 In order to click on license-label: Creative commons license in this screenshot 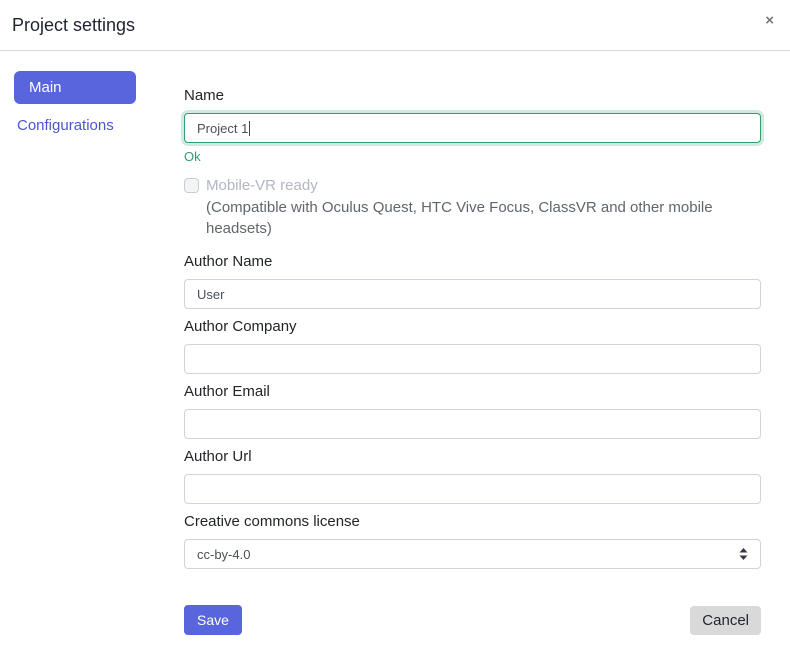, I will do `click(272, 521)`.